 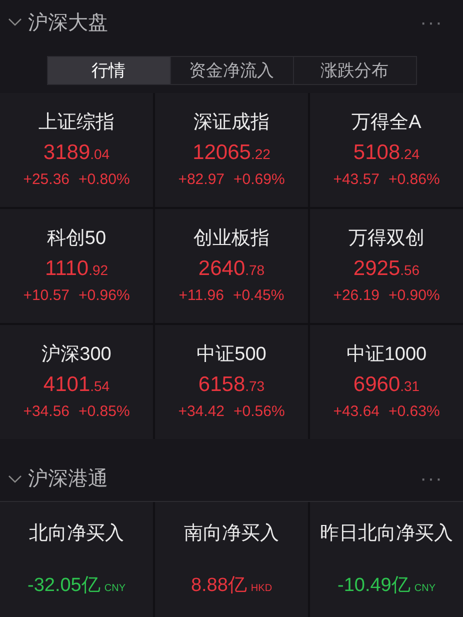 I want to click on currency-unit: HKD, so click(x=261, y=589).